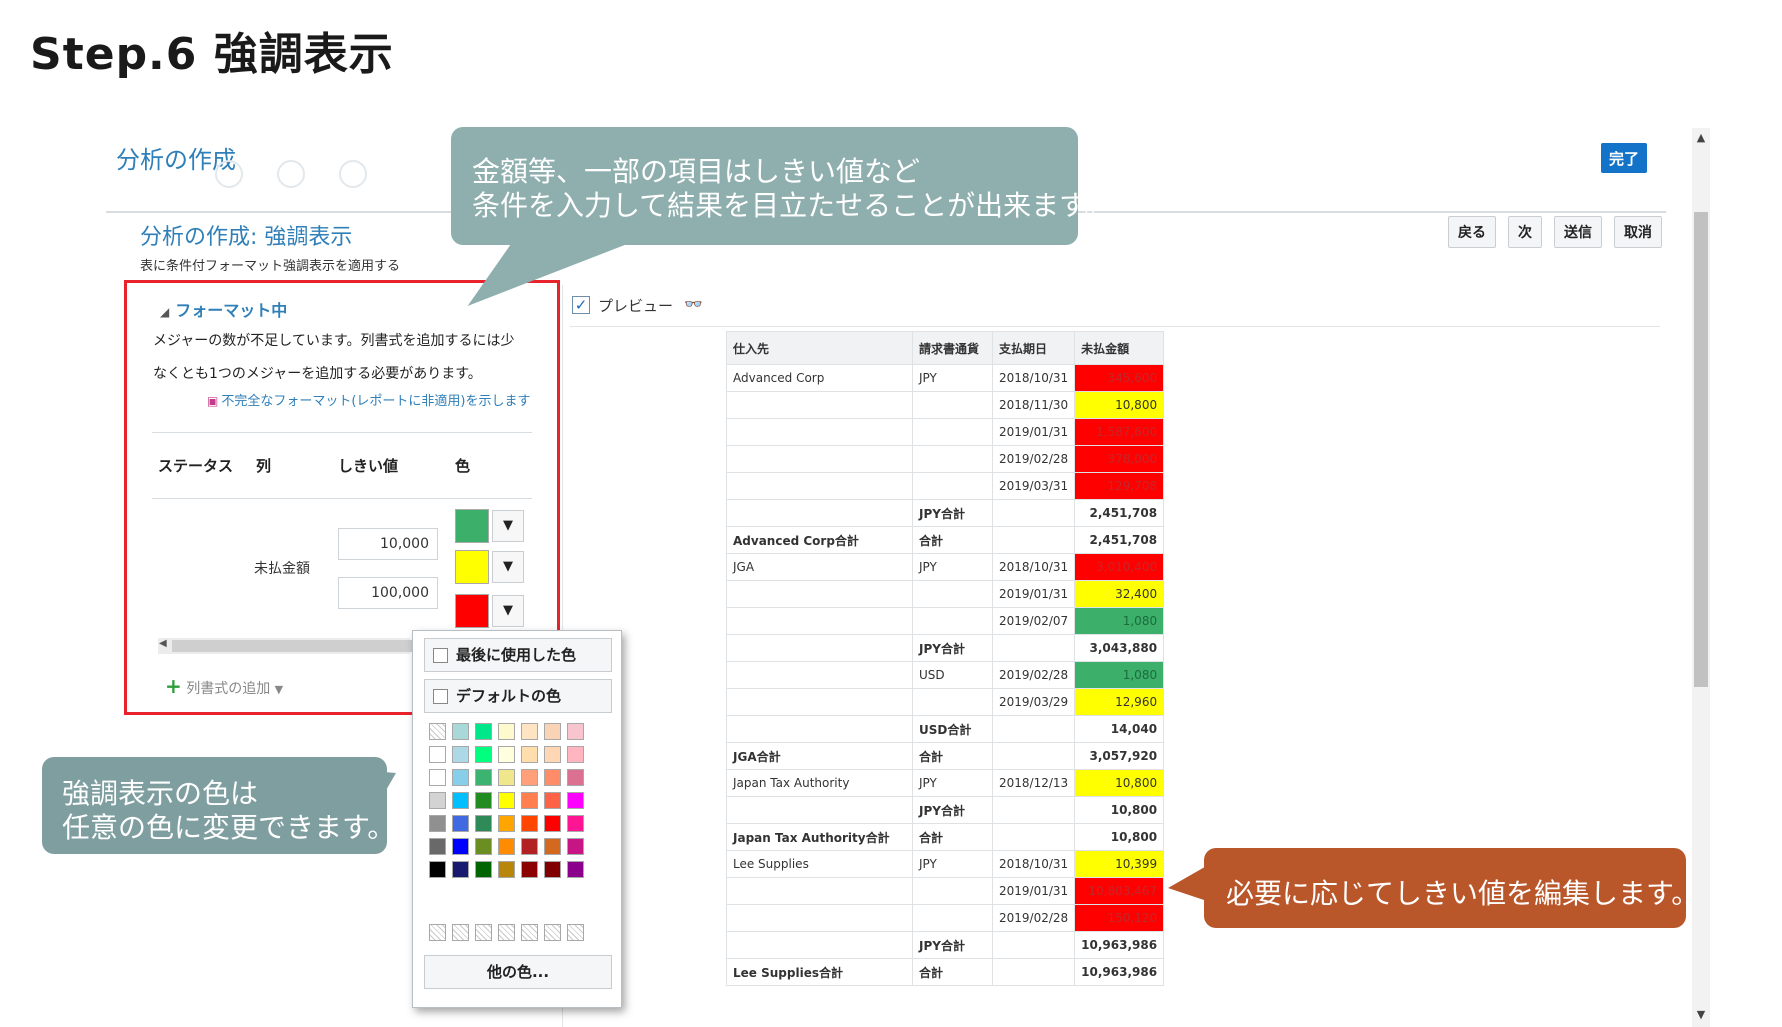  Describe the element at coordinates (1624, 158) in the screenshot. I see `done-button: 完了` at that location.